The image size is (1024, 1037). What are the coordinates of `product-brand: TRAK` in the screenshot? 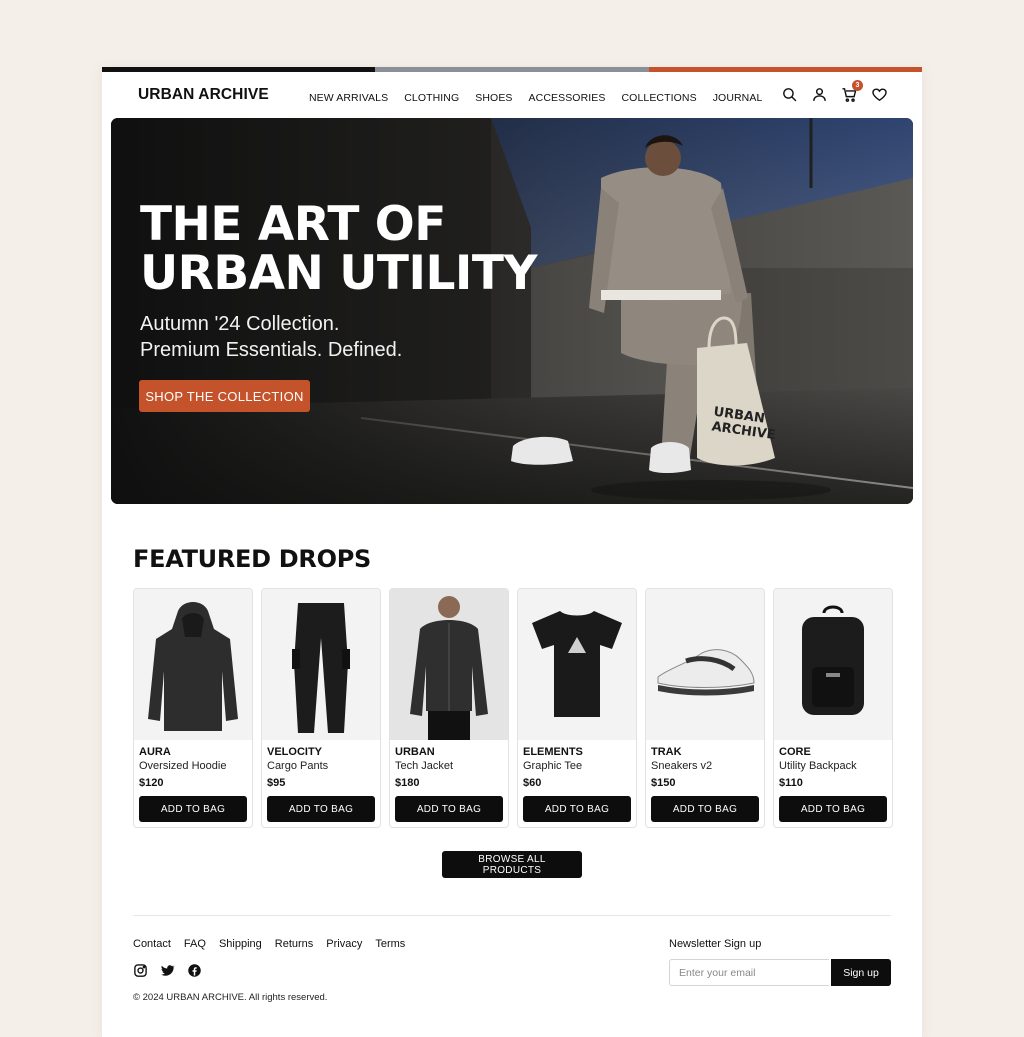 It's located at (666, 752).